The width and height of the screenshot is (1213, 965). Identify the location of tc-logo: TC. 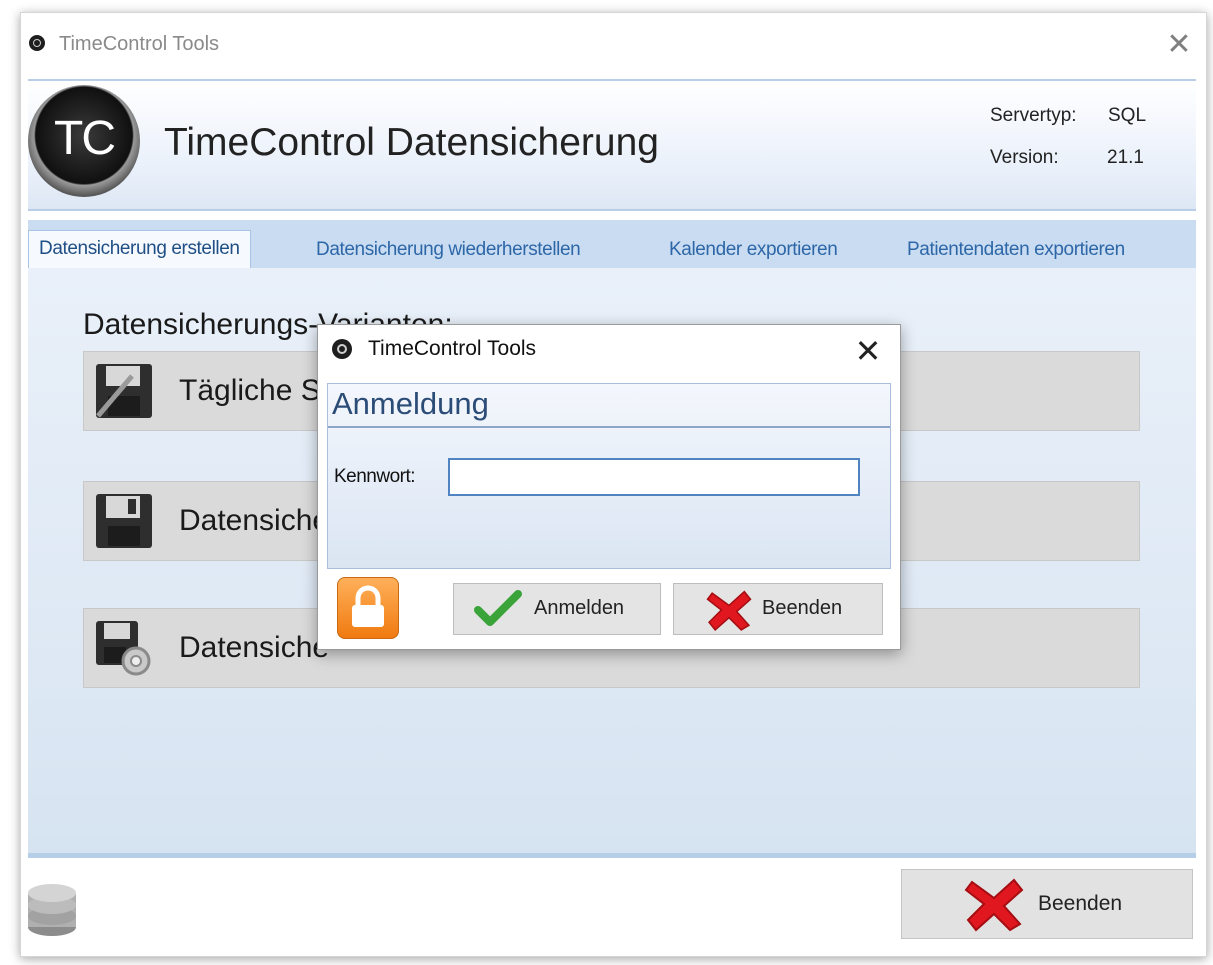
(84, 141).